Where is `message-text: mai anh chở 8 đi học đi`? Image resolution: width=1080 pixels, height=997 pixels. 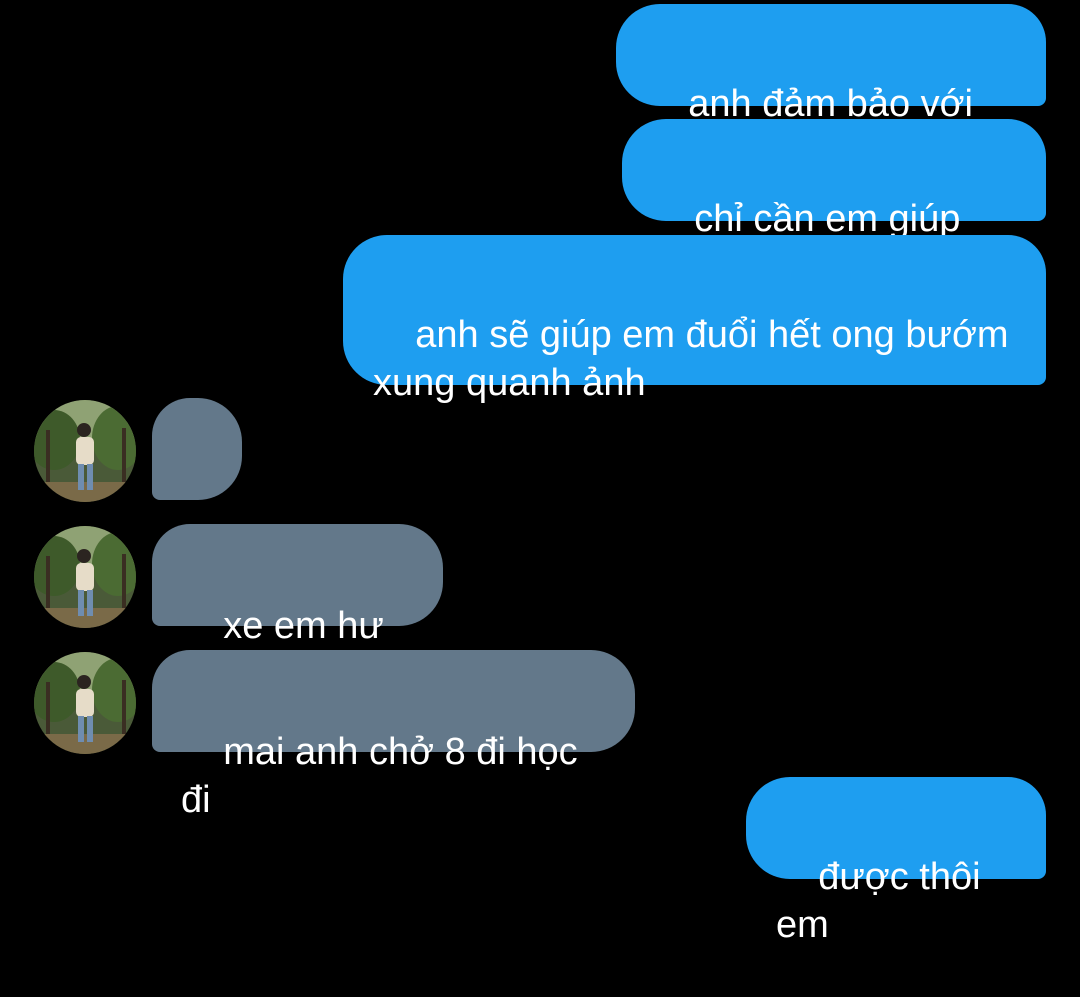 message-text: mai anh chở 8 đi học đi is located at coordinates (385, 776).